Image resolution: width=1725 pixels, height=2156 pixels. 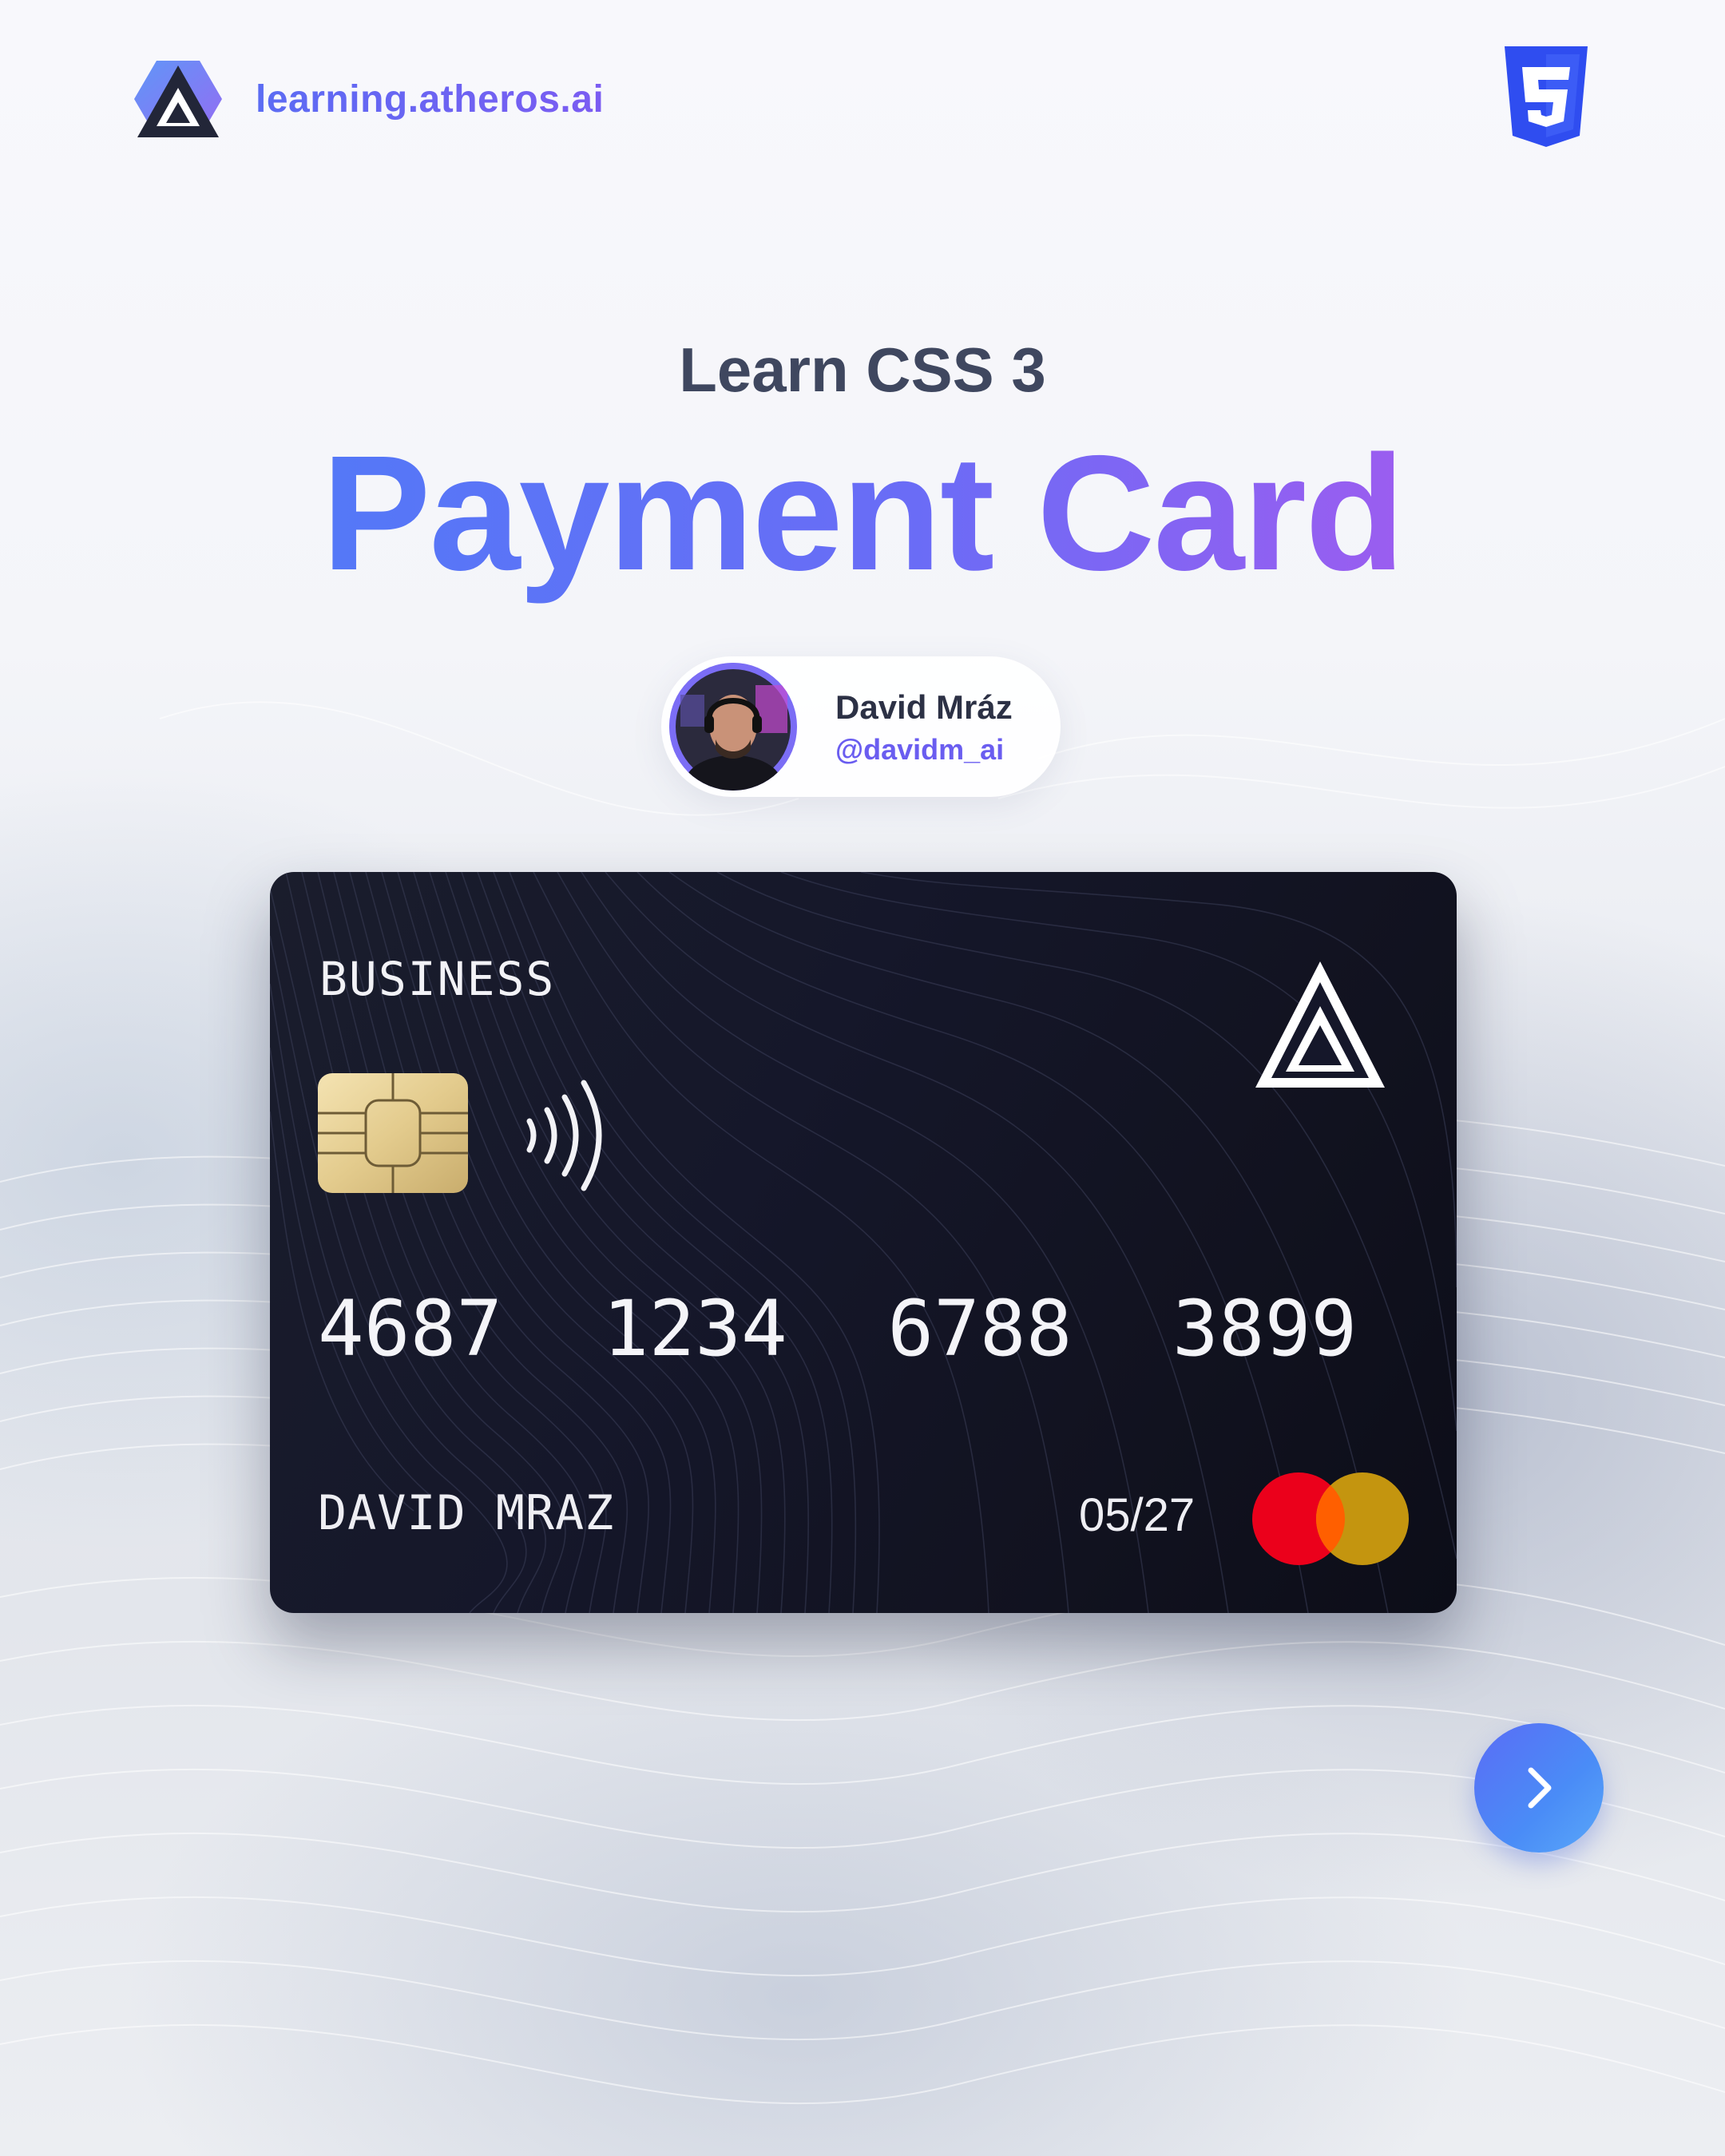 I want to click on card-number-group: 6788, so click(x=980, y=1328).